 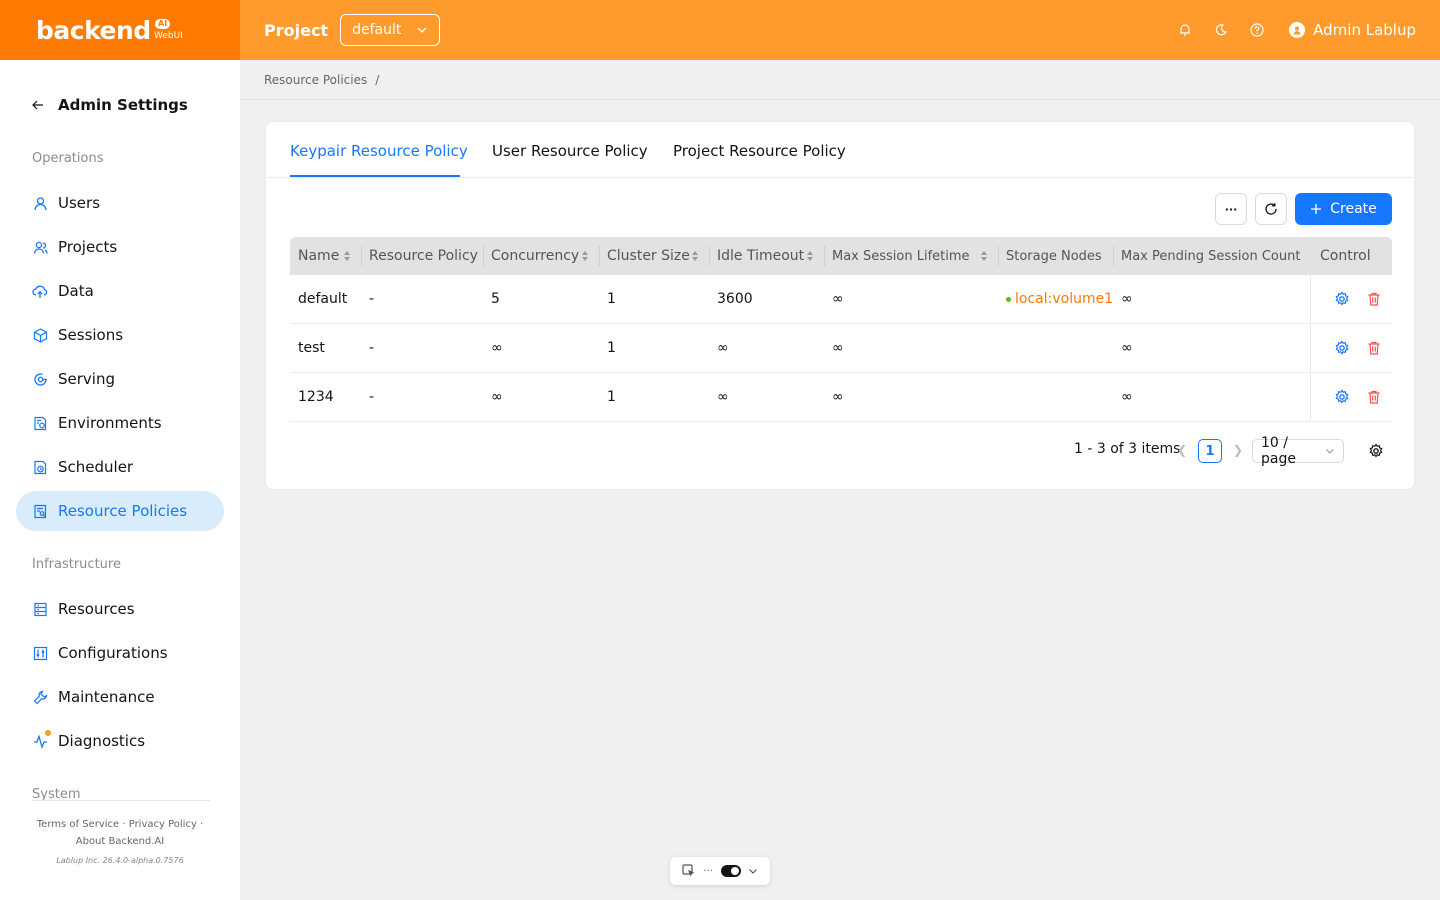 What do you see at coordinates (163, 824) in the screenshot?
I see `privacy-link: Privacy Policy` at bounding box center [163, 824].